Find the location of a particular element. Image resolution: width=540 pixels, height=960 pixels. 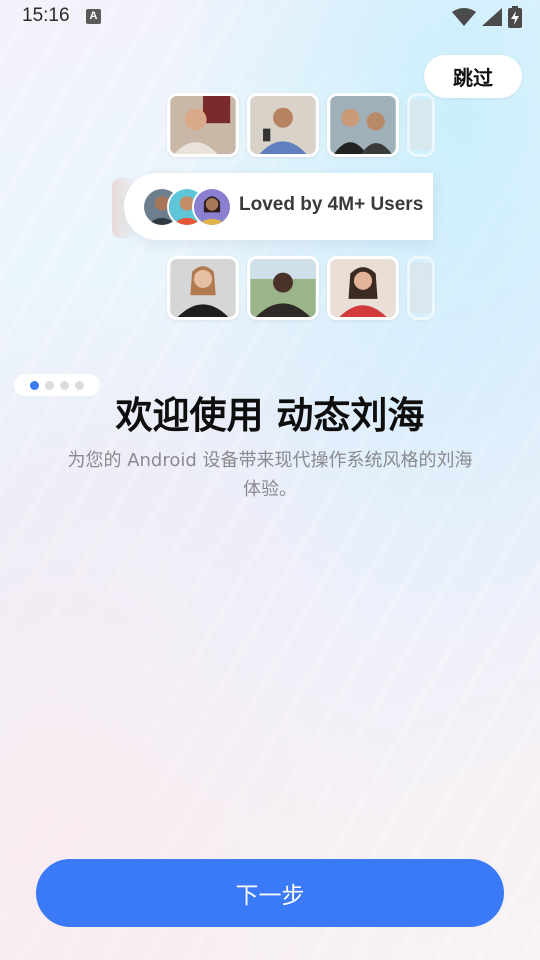

social-proof-text: Loved by 4M+ Users is located at coordinates (331, 204).